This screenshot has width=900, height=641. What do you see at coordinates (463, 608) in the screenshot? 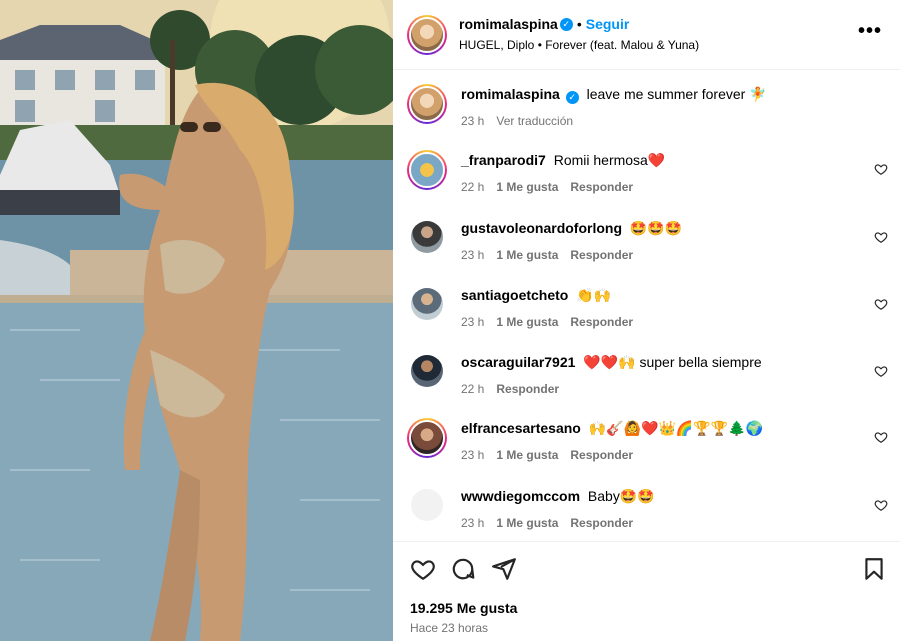
I see `likes-count: 19.295 Me gusta` at bounding box center [463, 608].